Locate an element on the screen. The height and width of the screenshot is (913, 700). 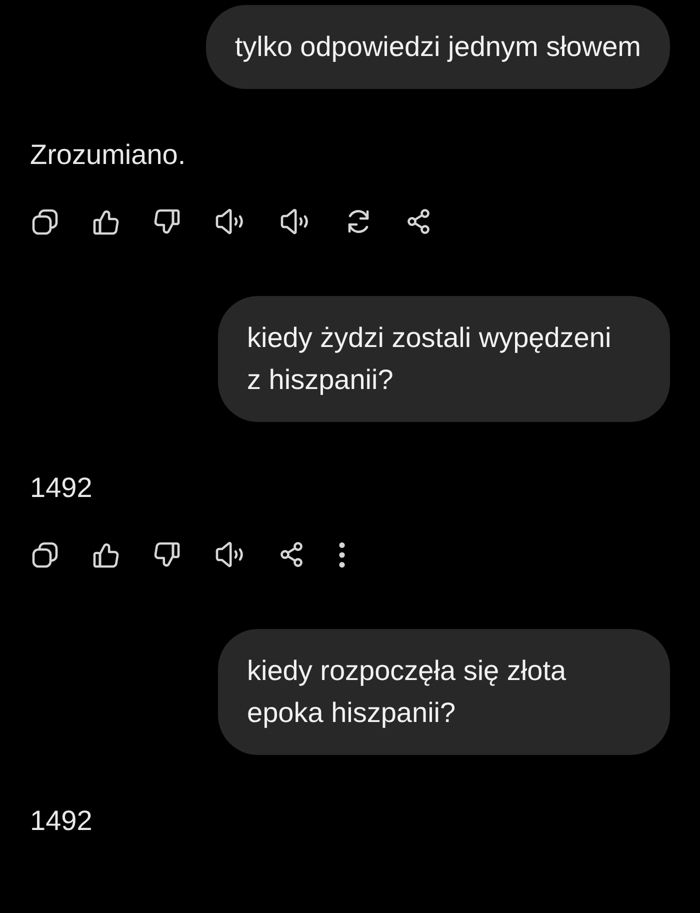
message-text: kiedy żydzi zostali wypędzeni z hiszpanii? is located at coordinates (429, 359).